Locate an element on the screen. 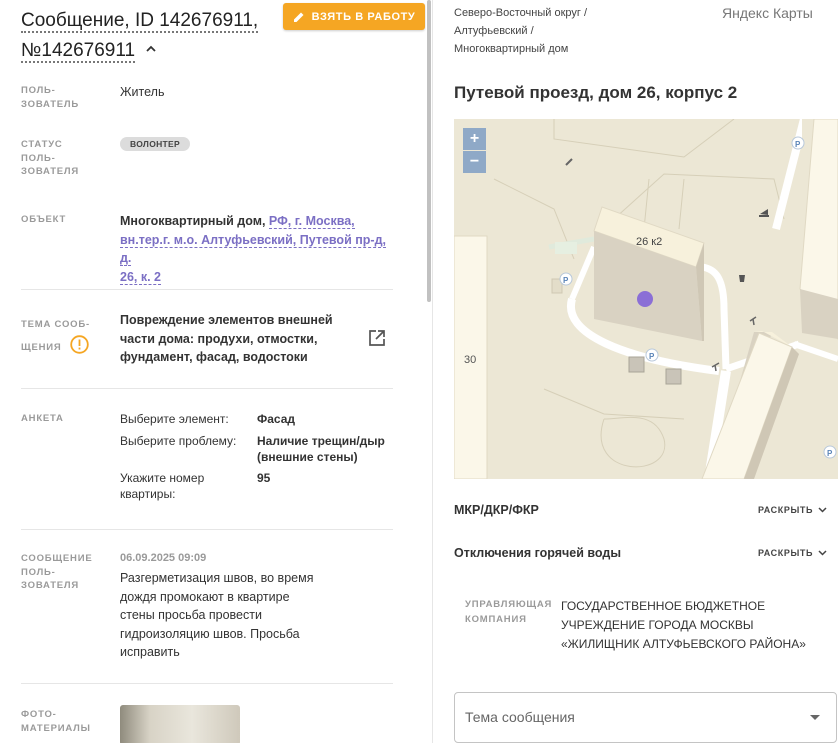  chevron-up-icon is located at coordinates (151, 49).